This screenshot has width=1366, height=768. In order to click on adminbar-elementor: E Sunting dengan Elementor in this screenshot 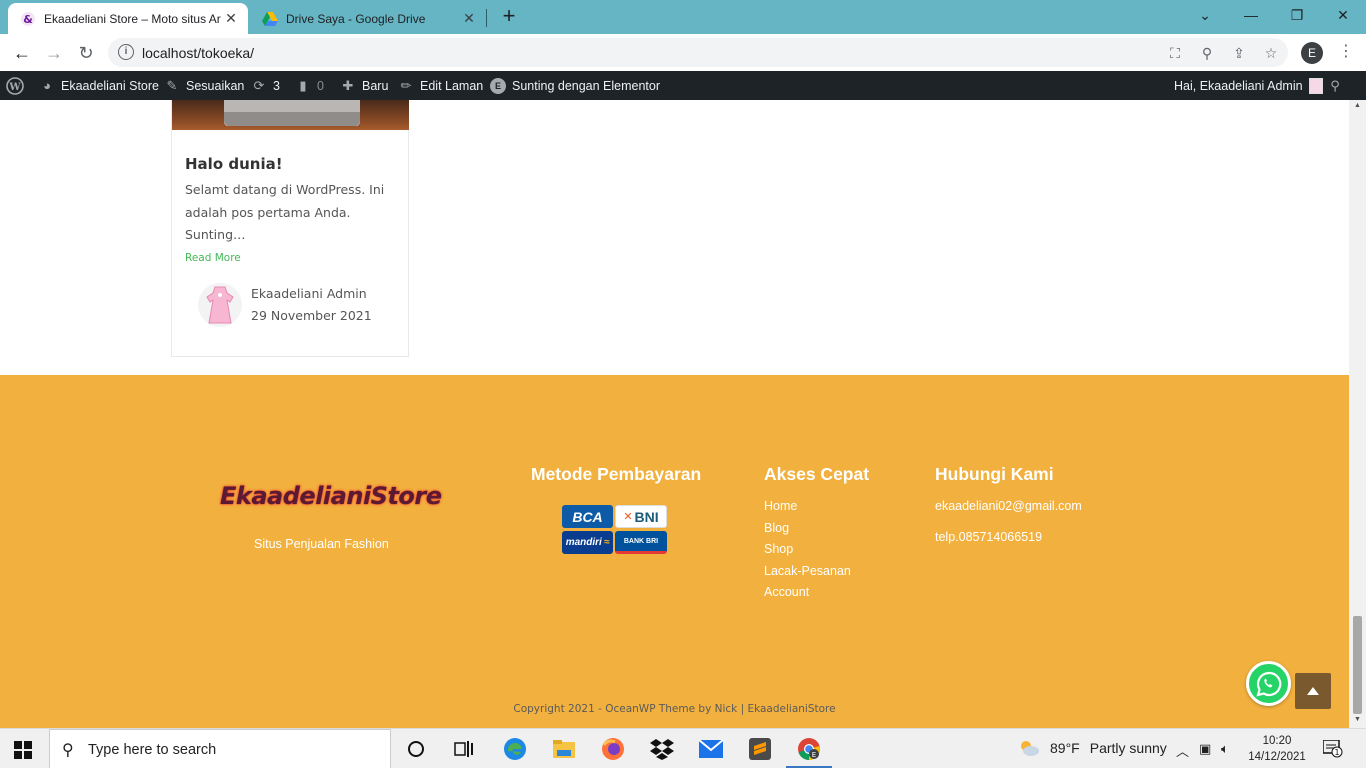, I will do `click(575, 85)`.